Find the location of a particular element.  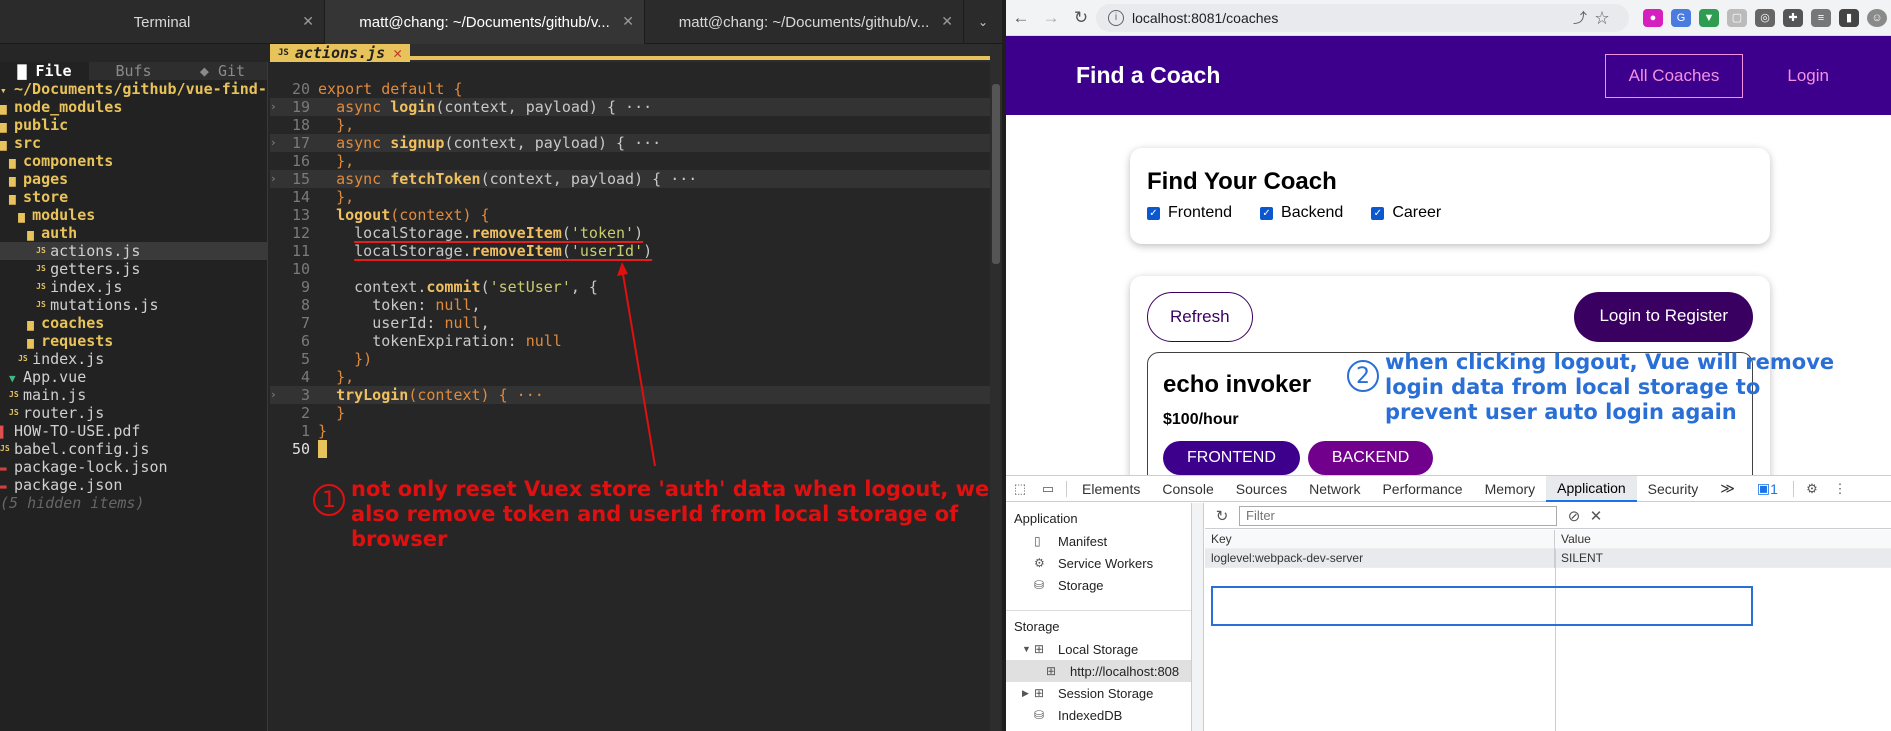

delete-selected-icon: ✕ is located at coordinates (1596, 516).